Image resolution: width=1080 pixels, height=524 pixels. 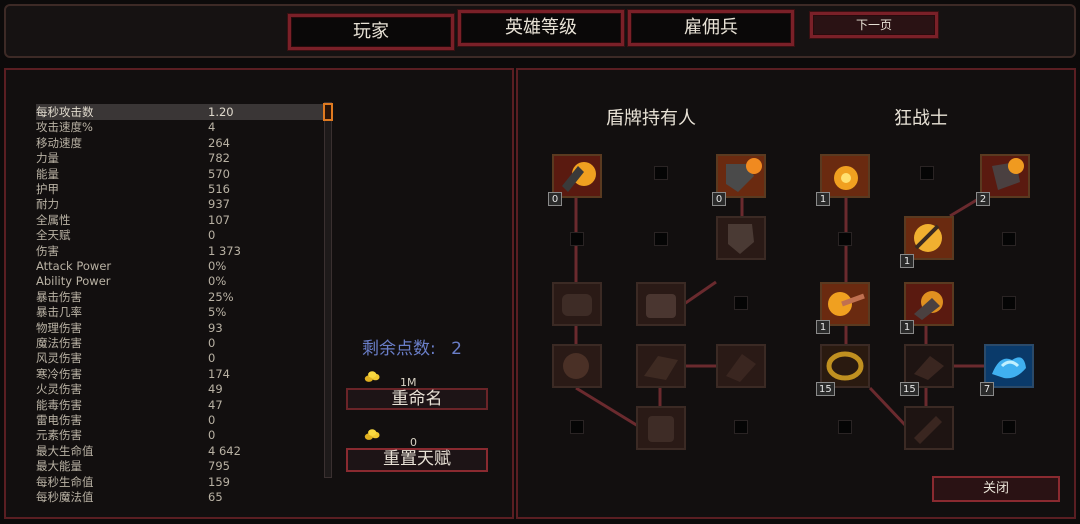 I want to click on skill-blade-guard, so click(x=741, y=366).